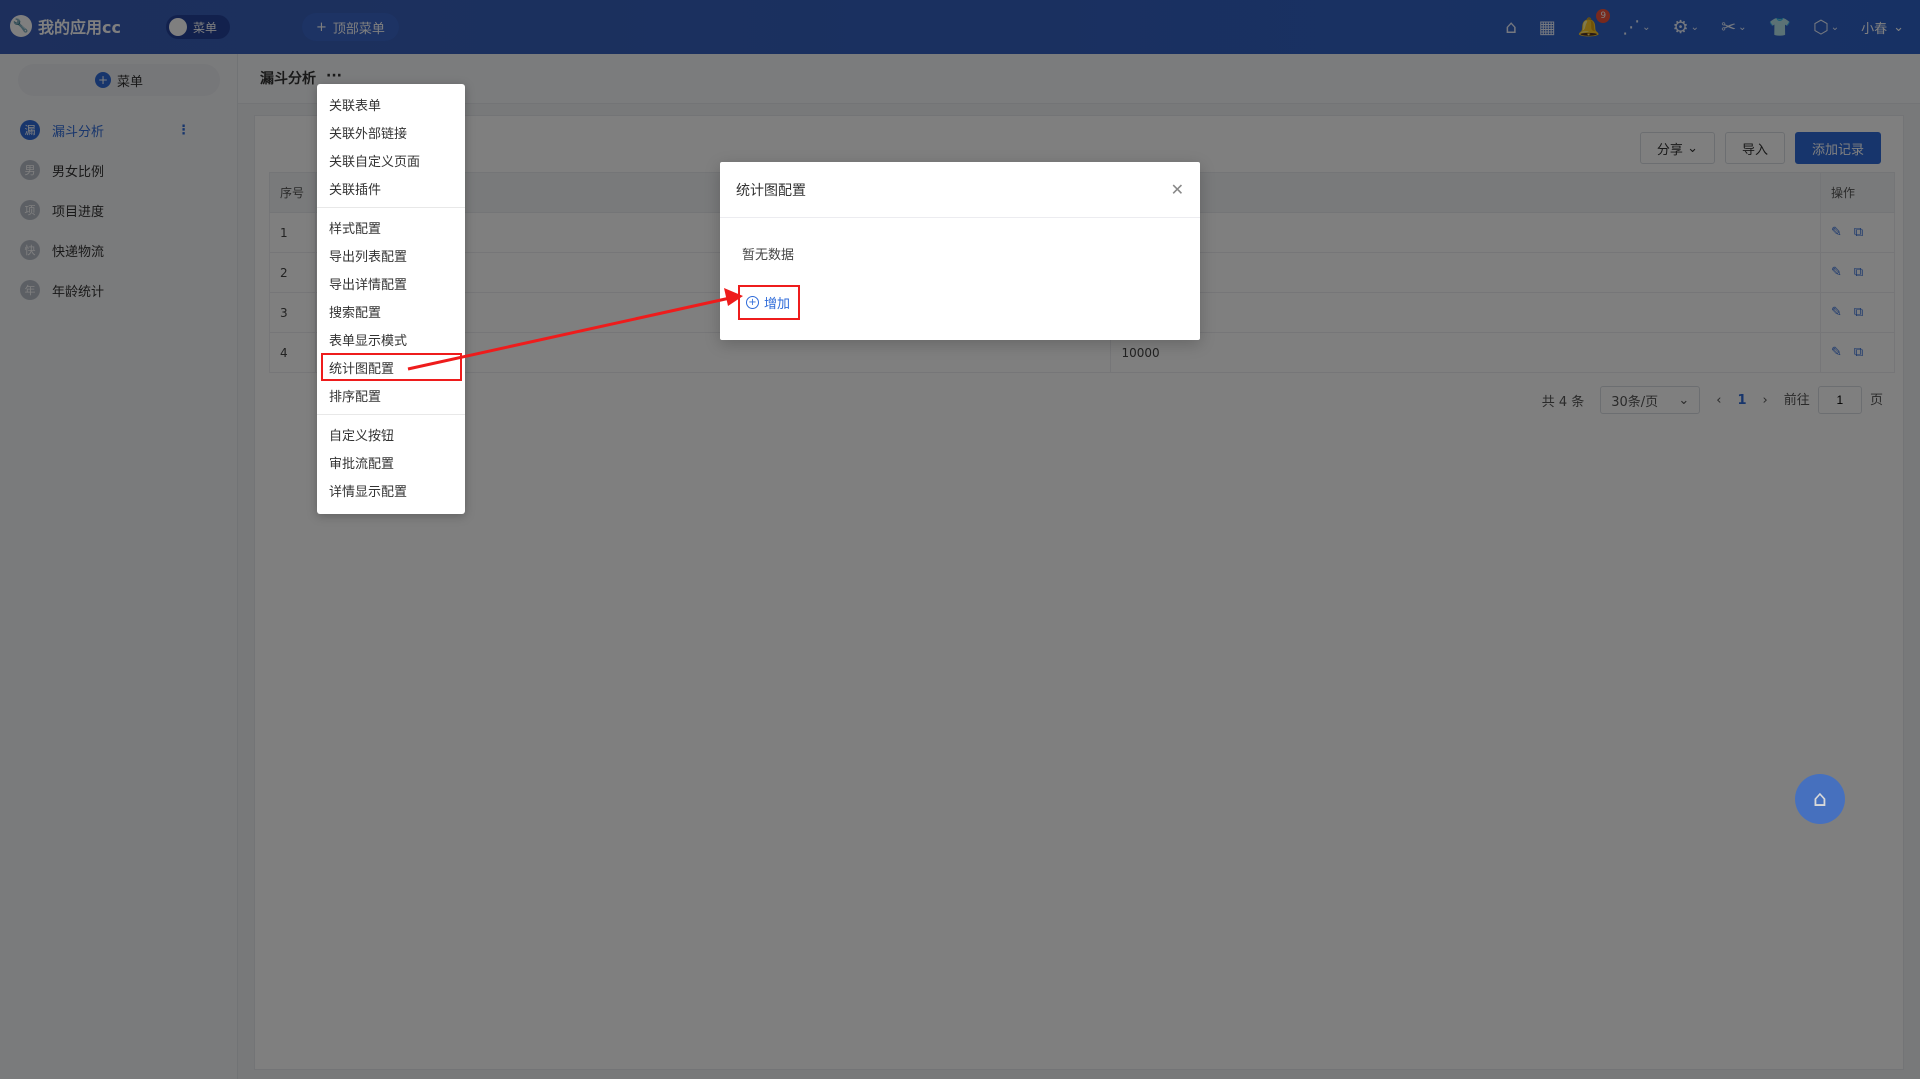 The image size is (1920, 1079). I want to click on menu-item-link-plugin: 关联插件, so click(391, 188).